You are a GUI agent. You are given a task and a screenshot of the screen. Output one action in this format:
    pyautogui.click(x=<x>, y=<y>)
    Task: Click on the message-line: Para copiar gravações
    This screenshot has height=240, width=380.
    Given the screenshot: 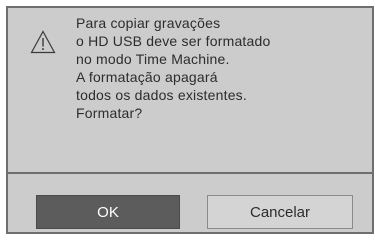 What is the action you would take?
    pyautogui.click(x=148, y=23)
    